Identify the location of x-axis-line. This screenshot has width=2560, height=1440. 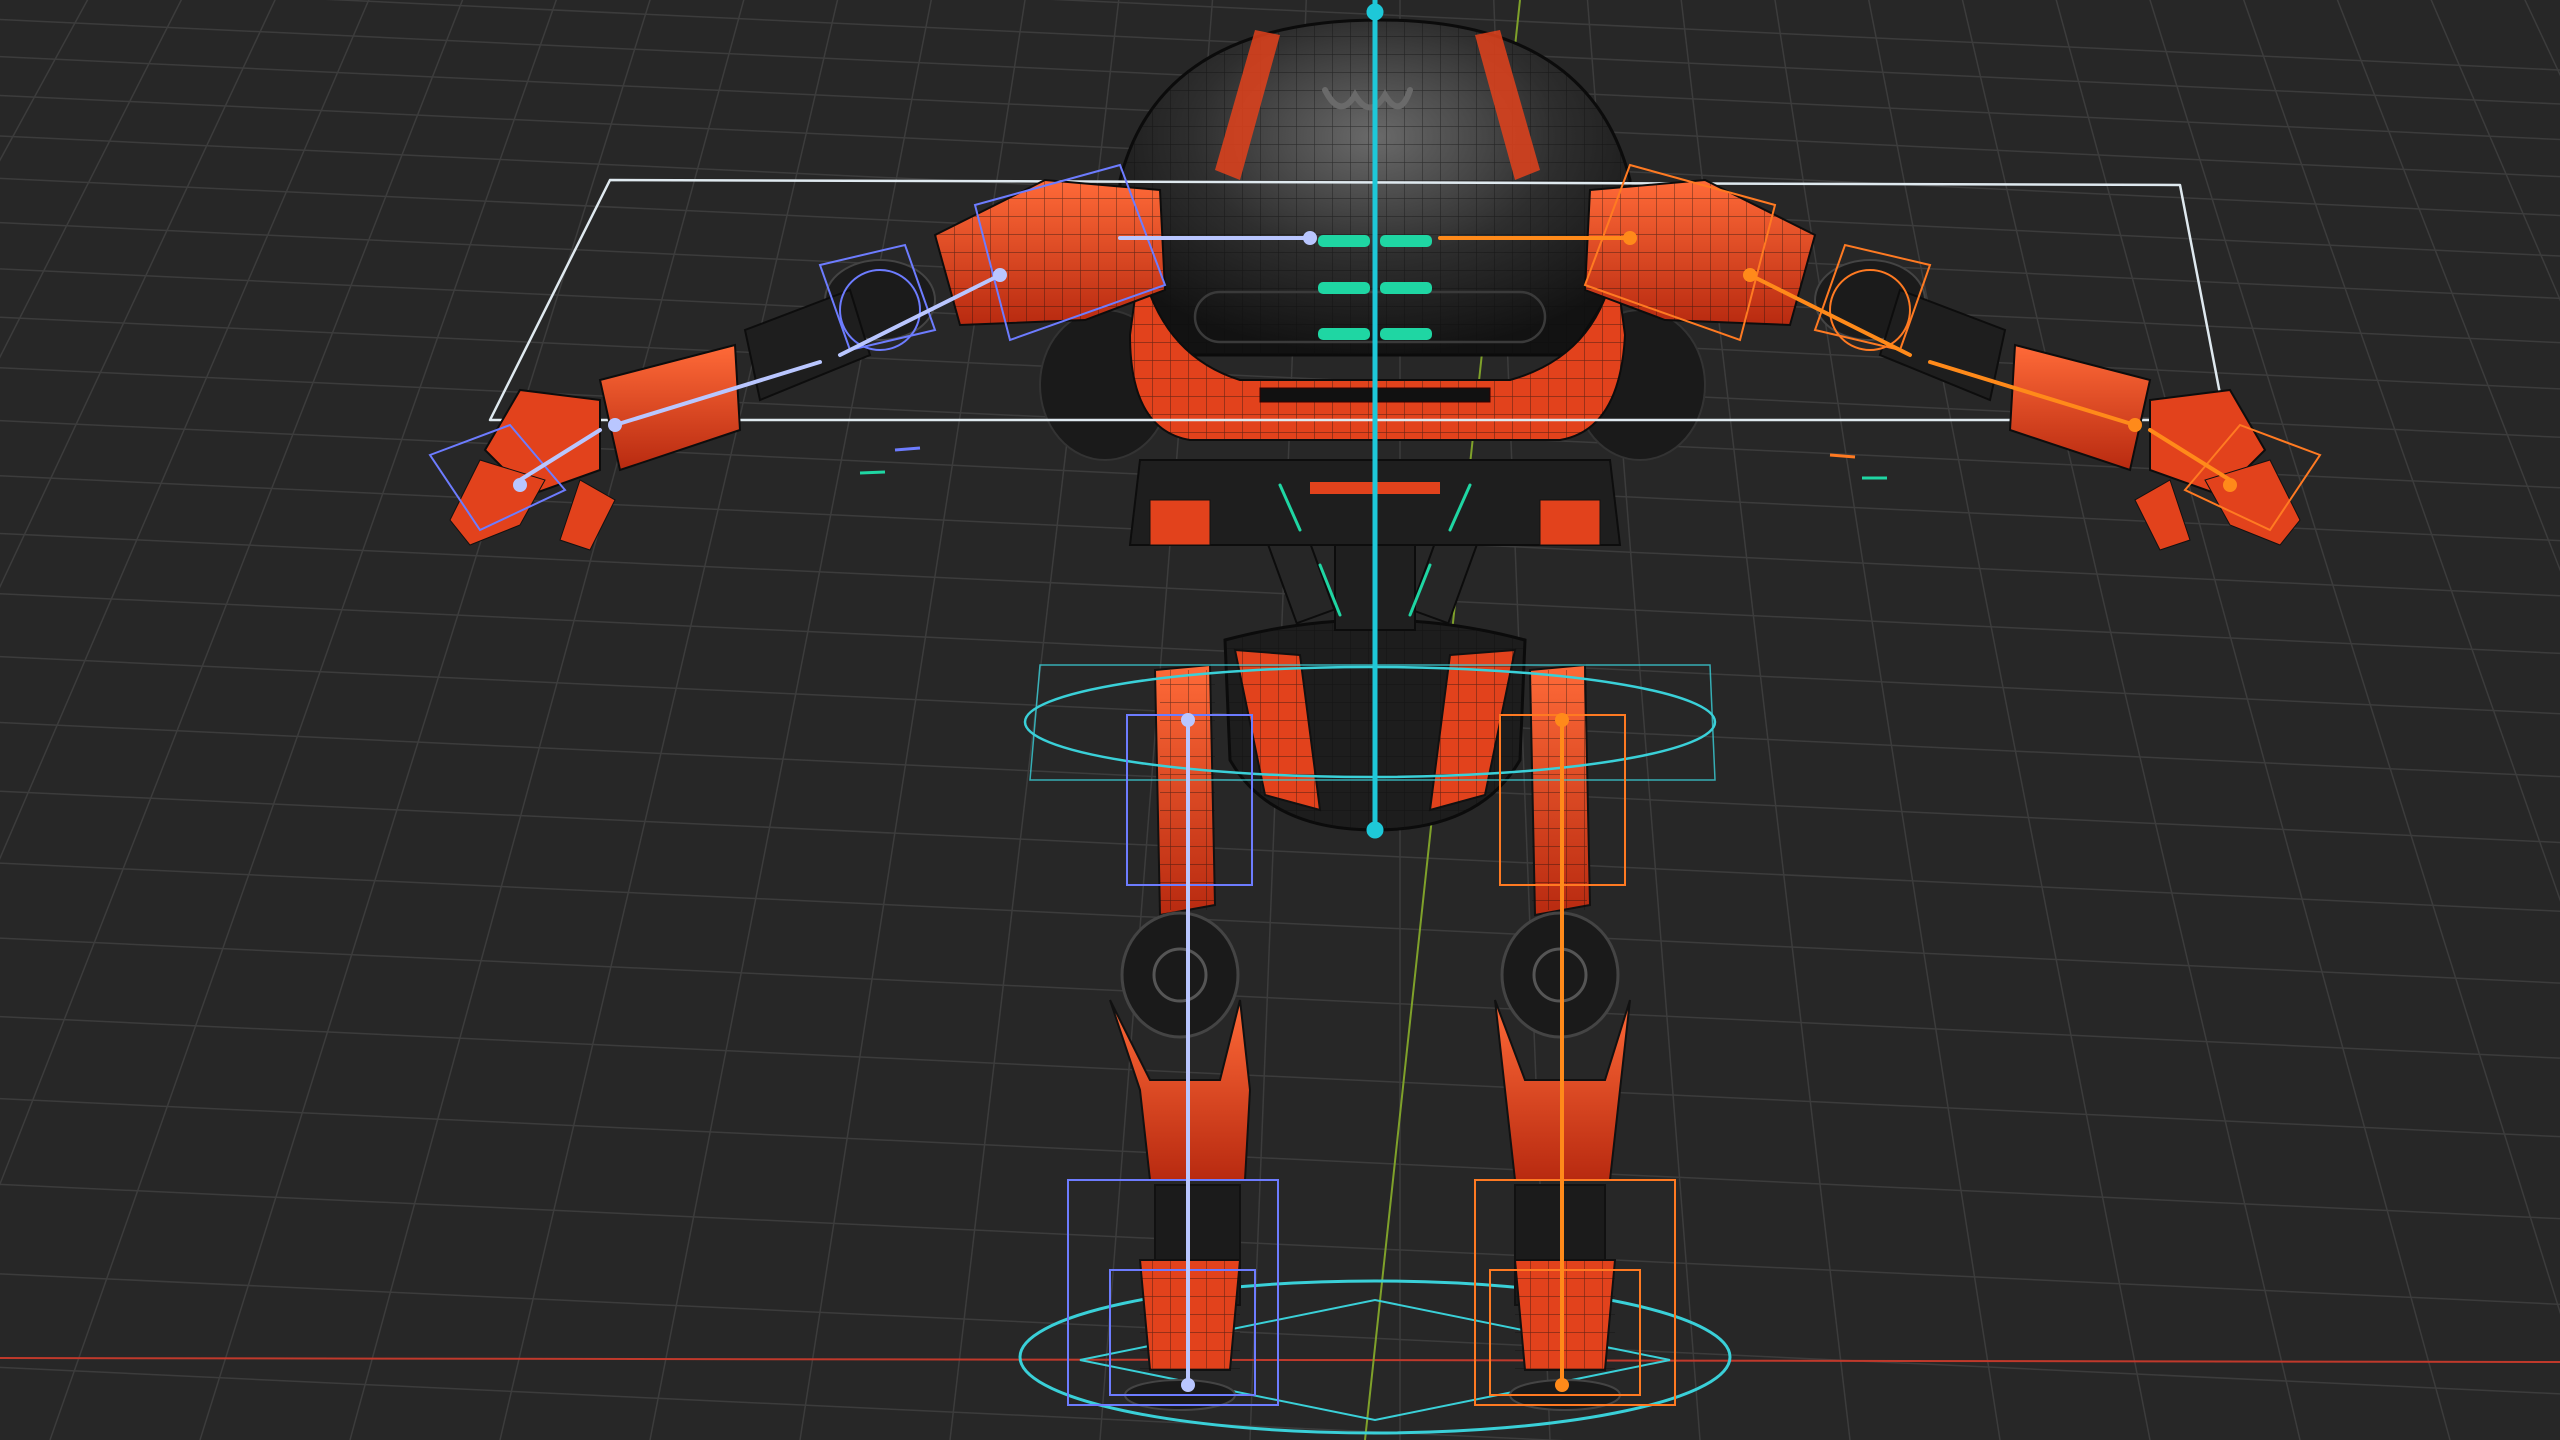
(1280, 1360).